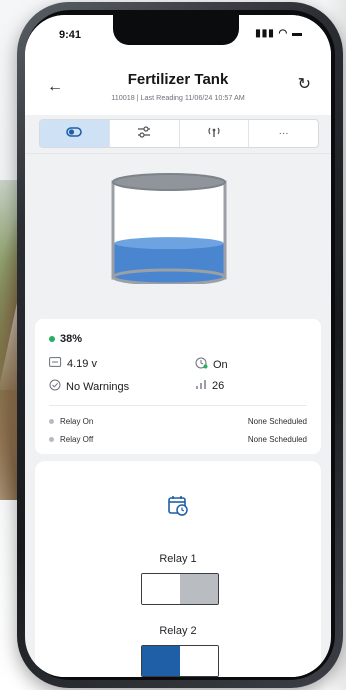  I want to click on refresh-icon: ↻, so click(304, 85).